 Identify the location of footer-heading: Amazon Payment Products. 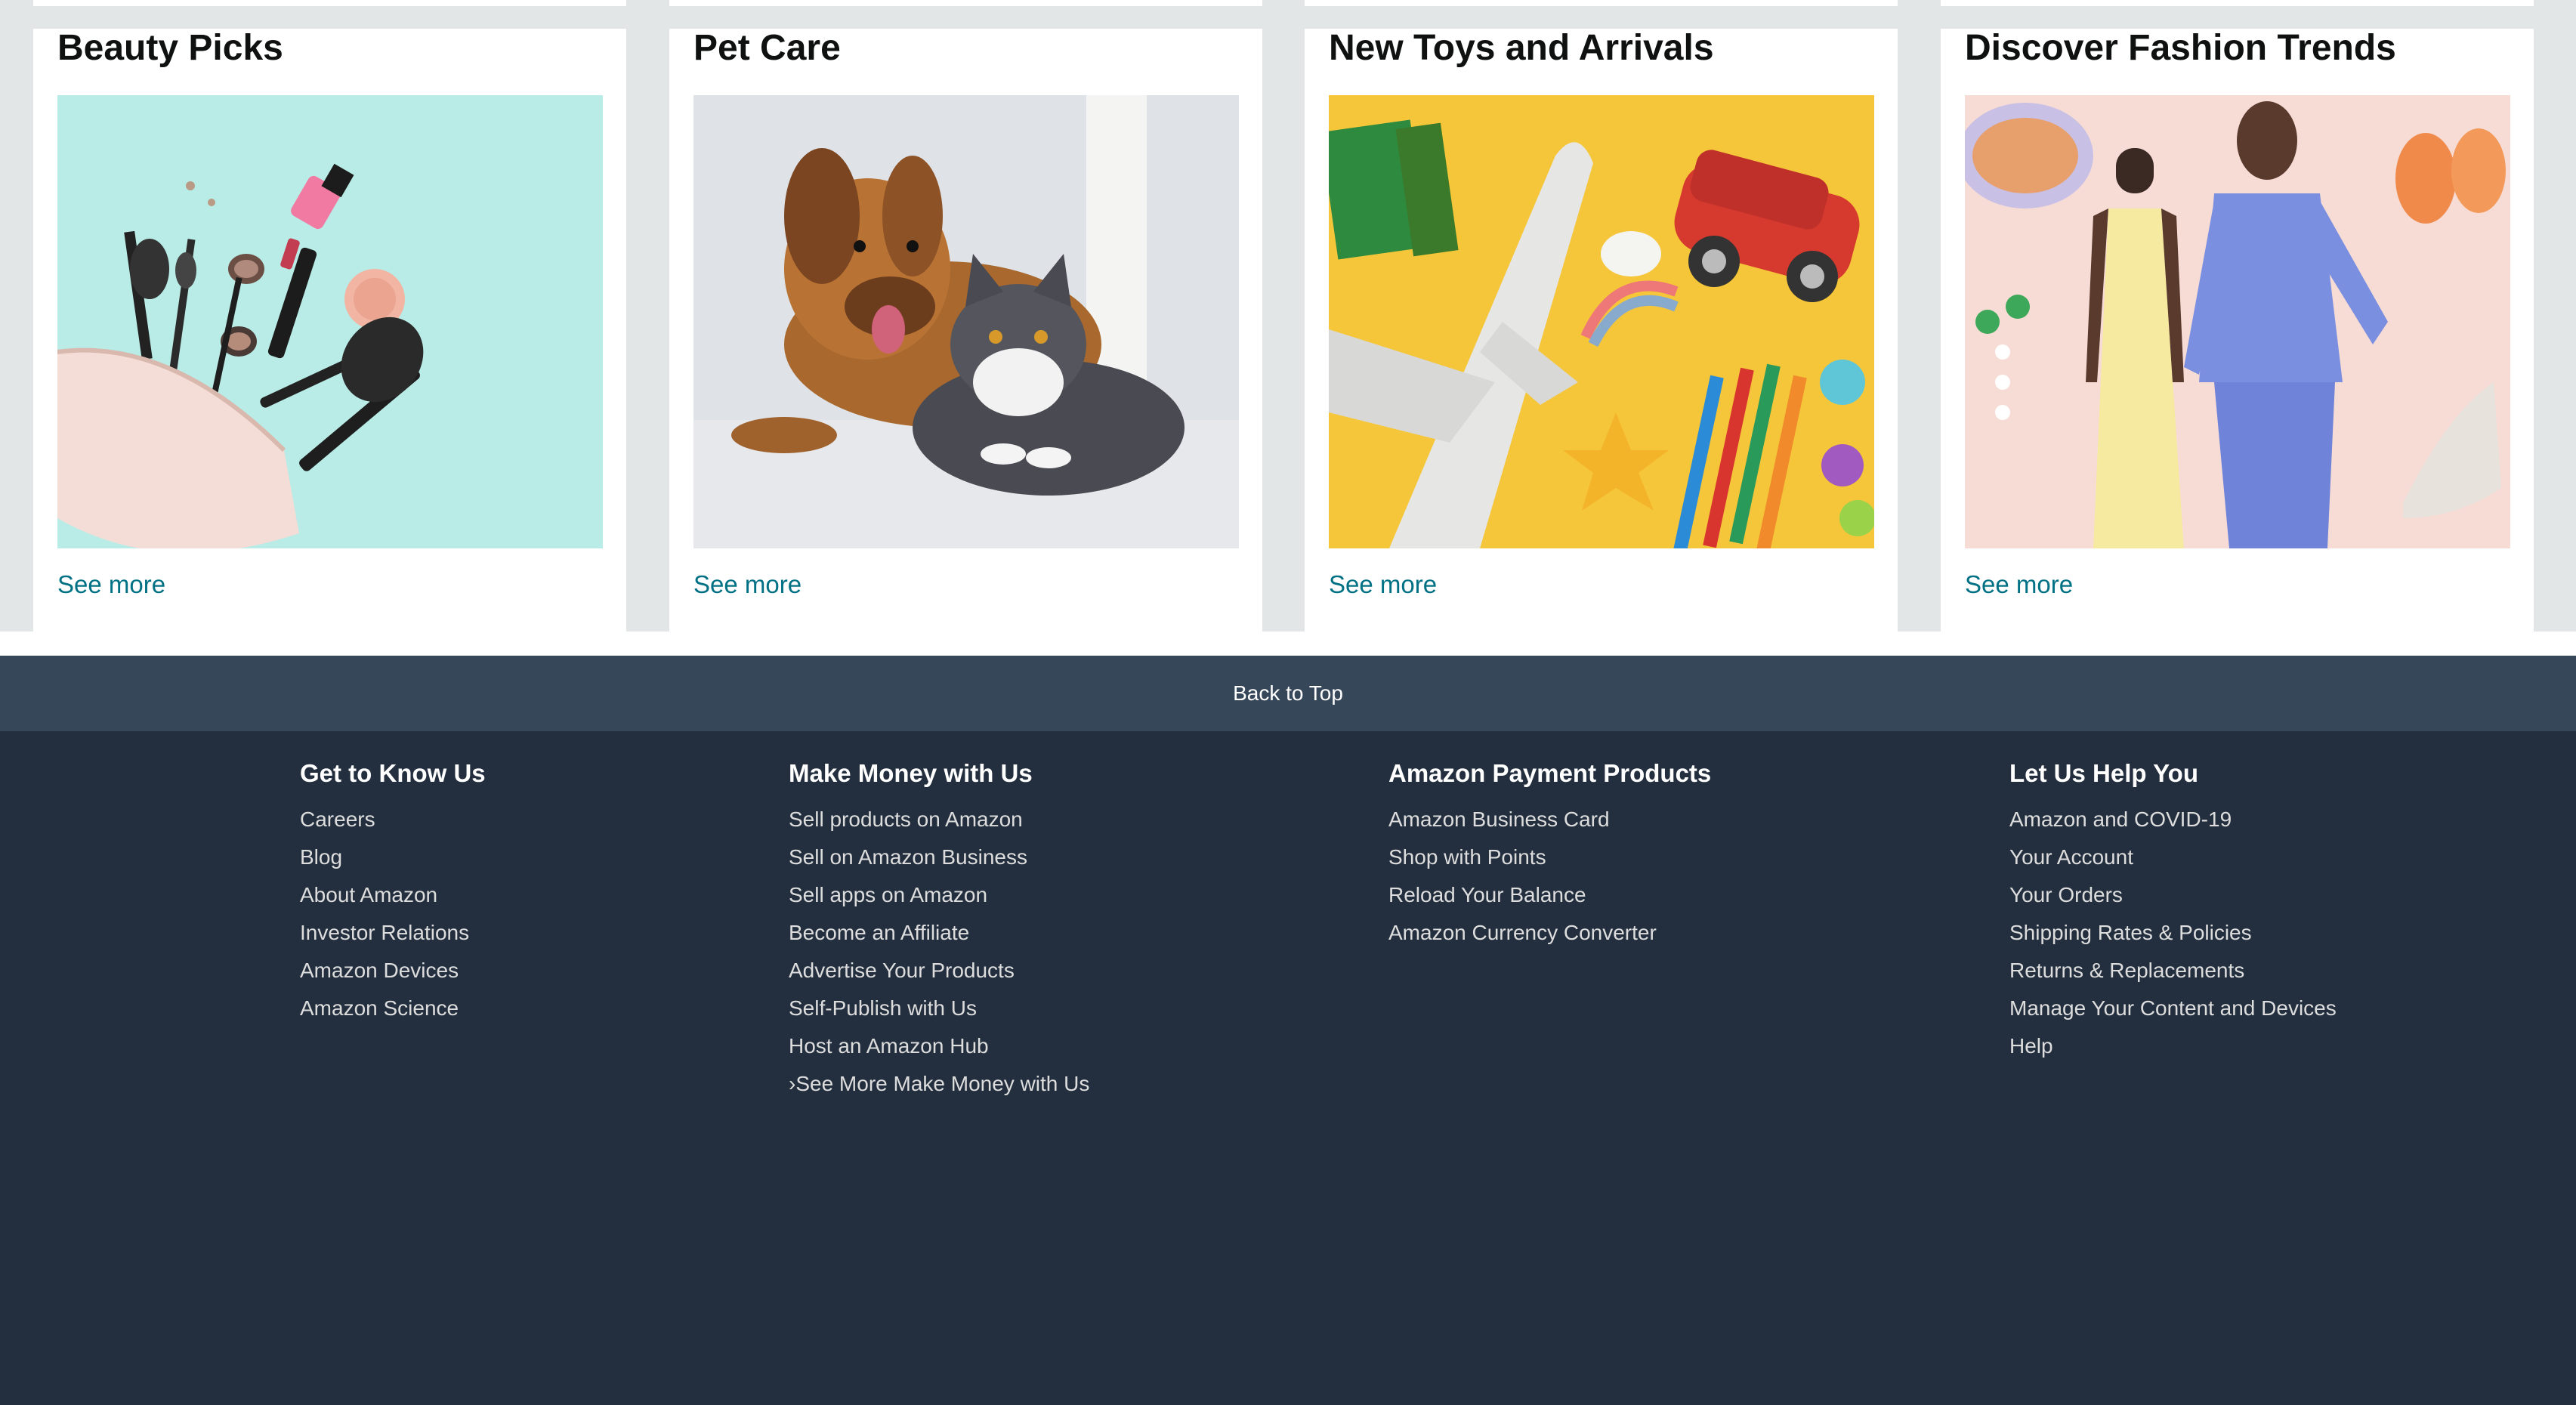
(1550, 773).